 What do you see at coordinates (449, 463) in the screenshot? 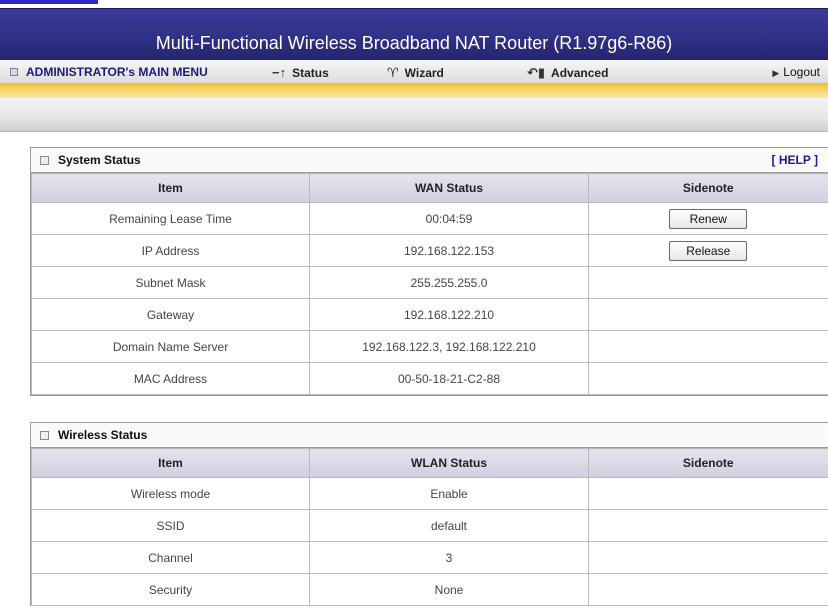
I see `column-header-wlan-status: WLAN Status` at bounding box center [449, 463].